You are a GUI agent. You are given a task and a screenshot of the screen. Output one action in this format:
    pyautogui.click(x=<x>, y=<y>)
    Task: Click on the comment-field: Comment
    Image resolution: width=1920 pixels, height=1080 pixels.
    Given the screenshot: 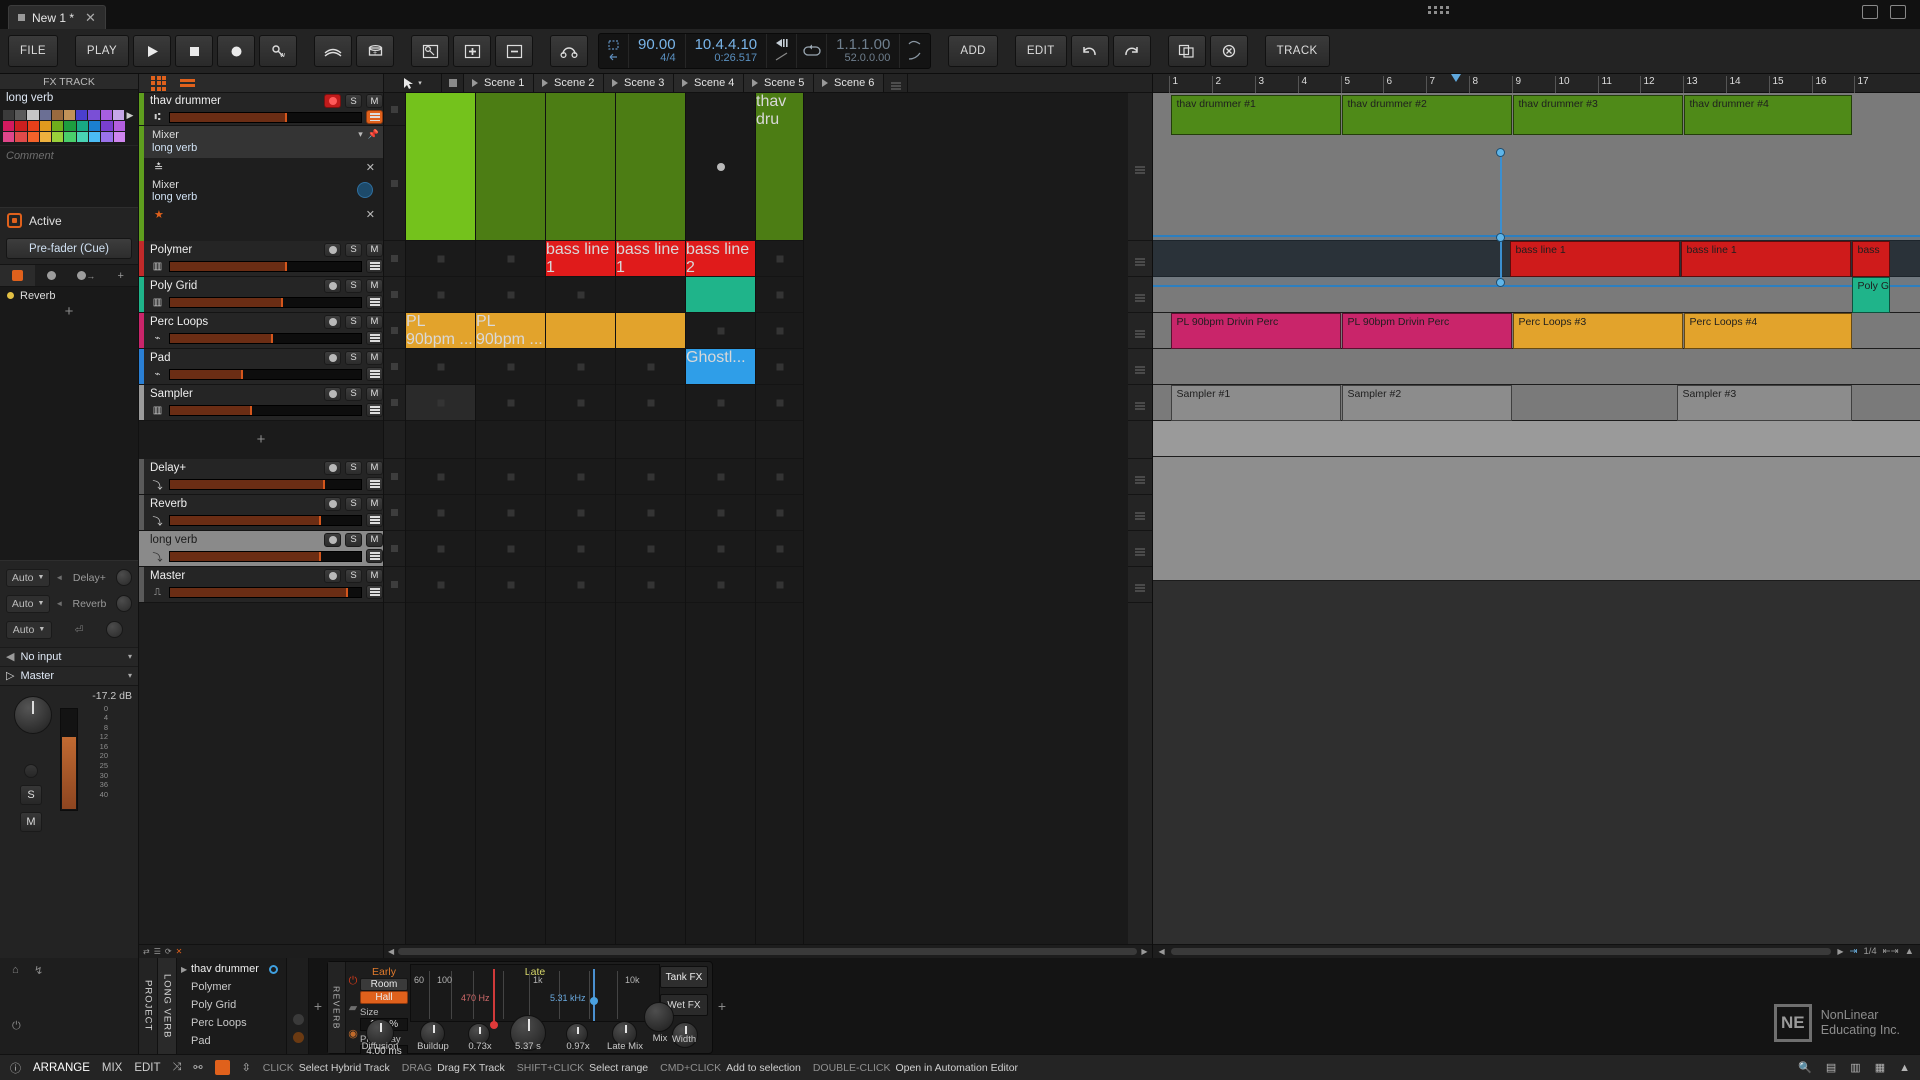 What is the action you would take?
    pyautogui.click(x=69, y=176)
    